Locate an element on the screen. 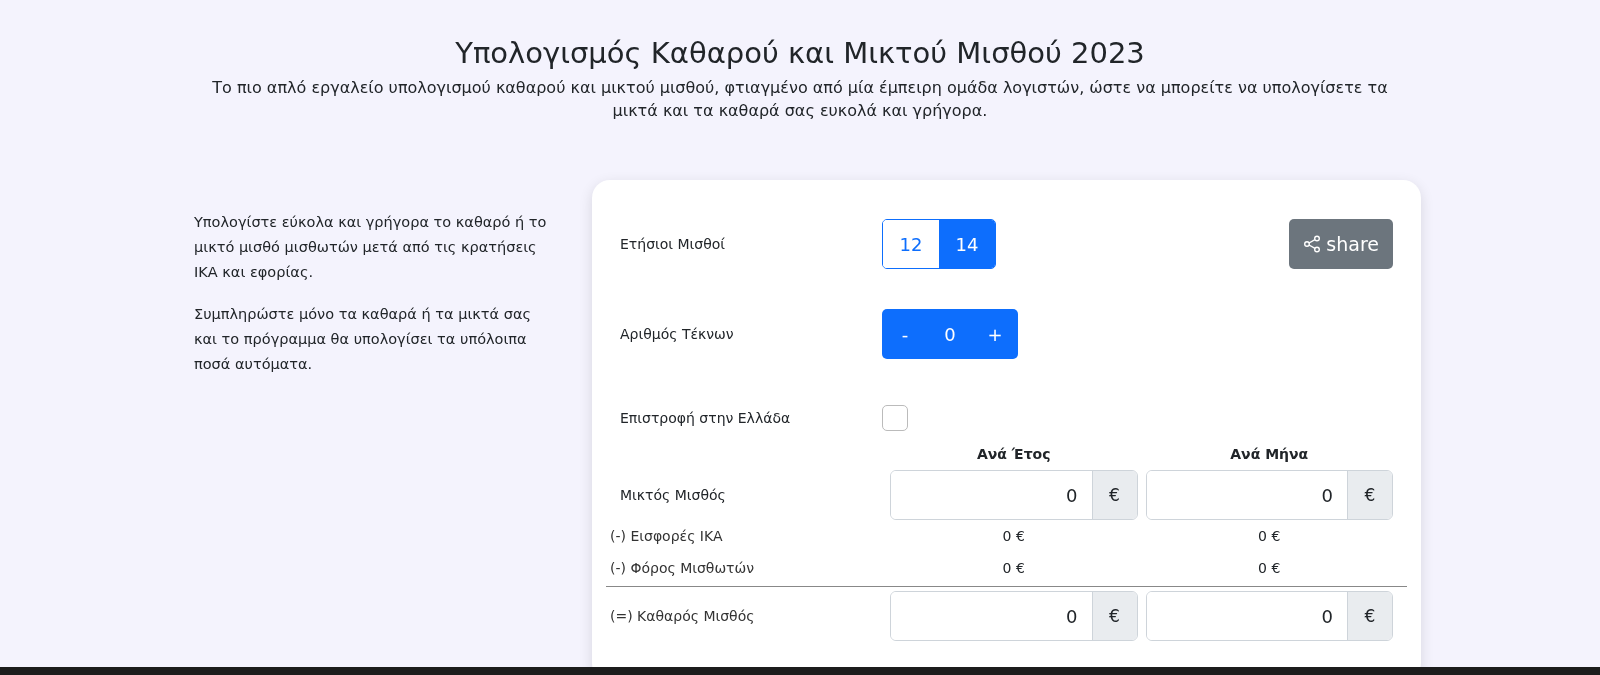 This screenshot has height=675, width=1600. salary-count-toggle: 14 is located at coordinates (967, 244).